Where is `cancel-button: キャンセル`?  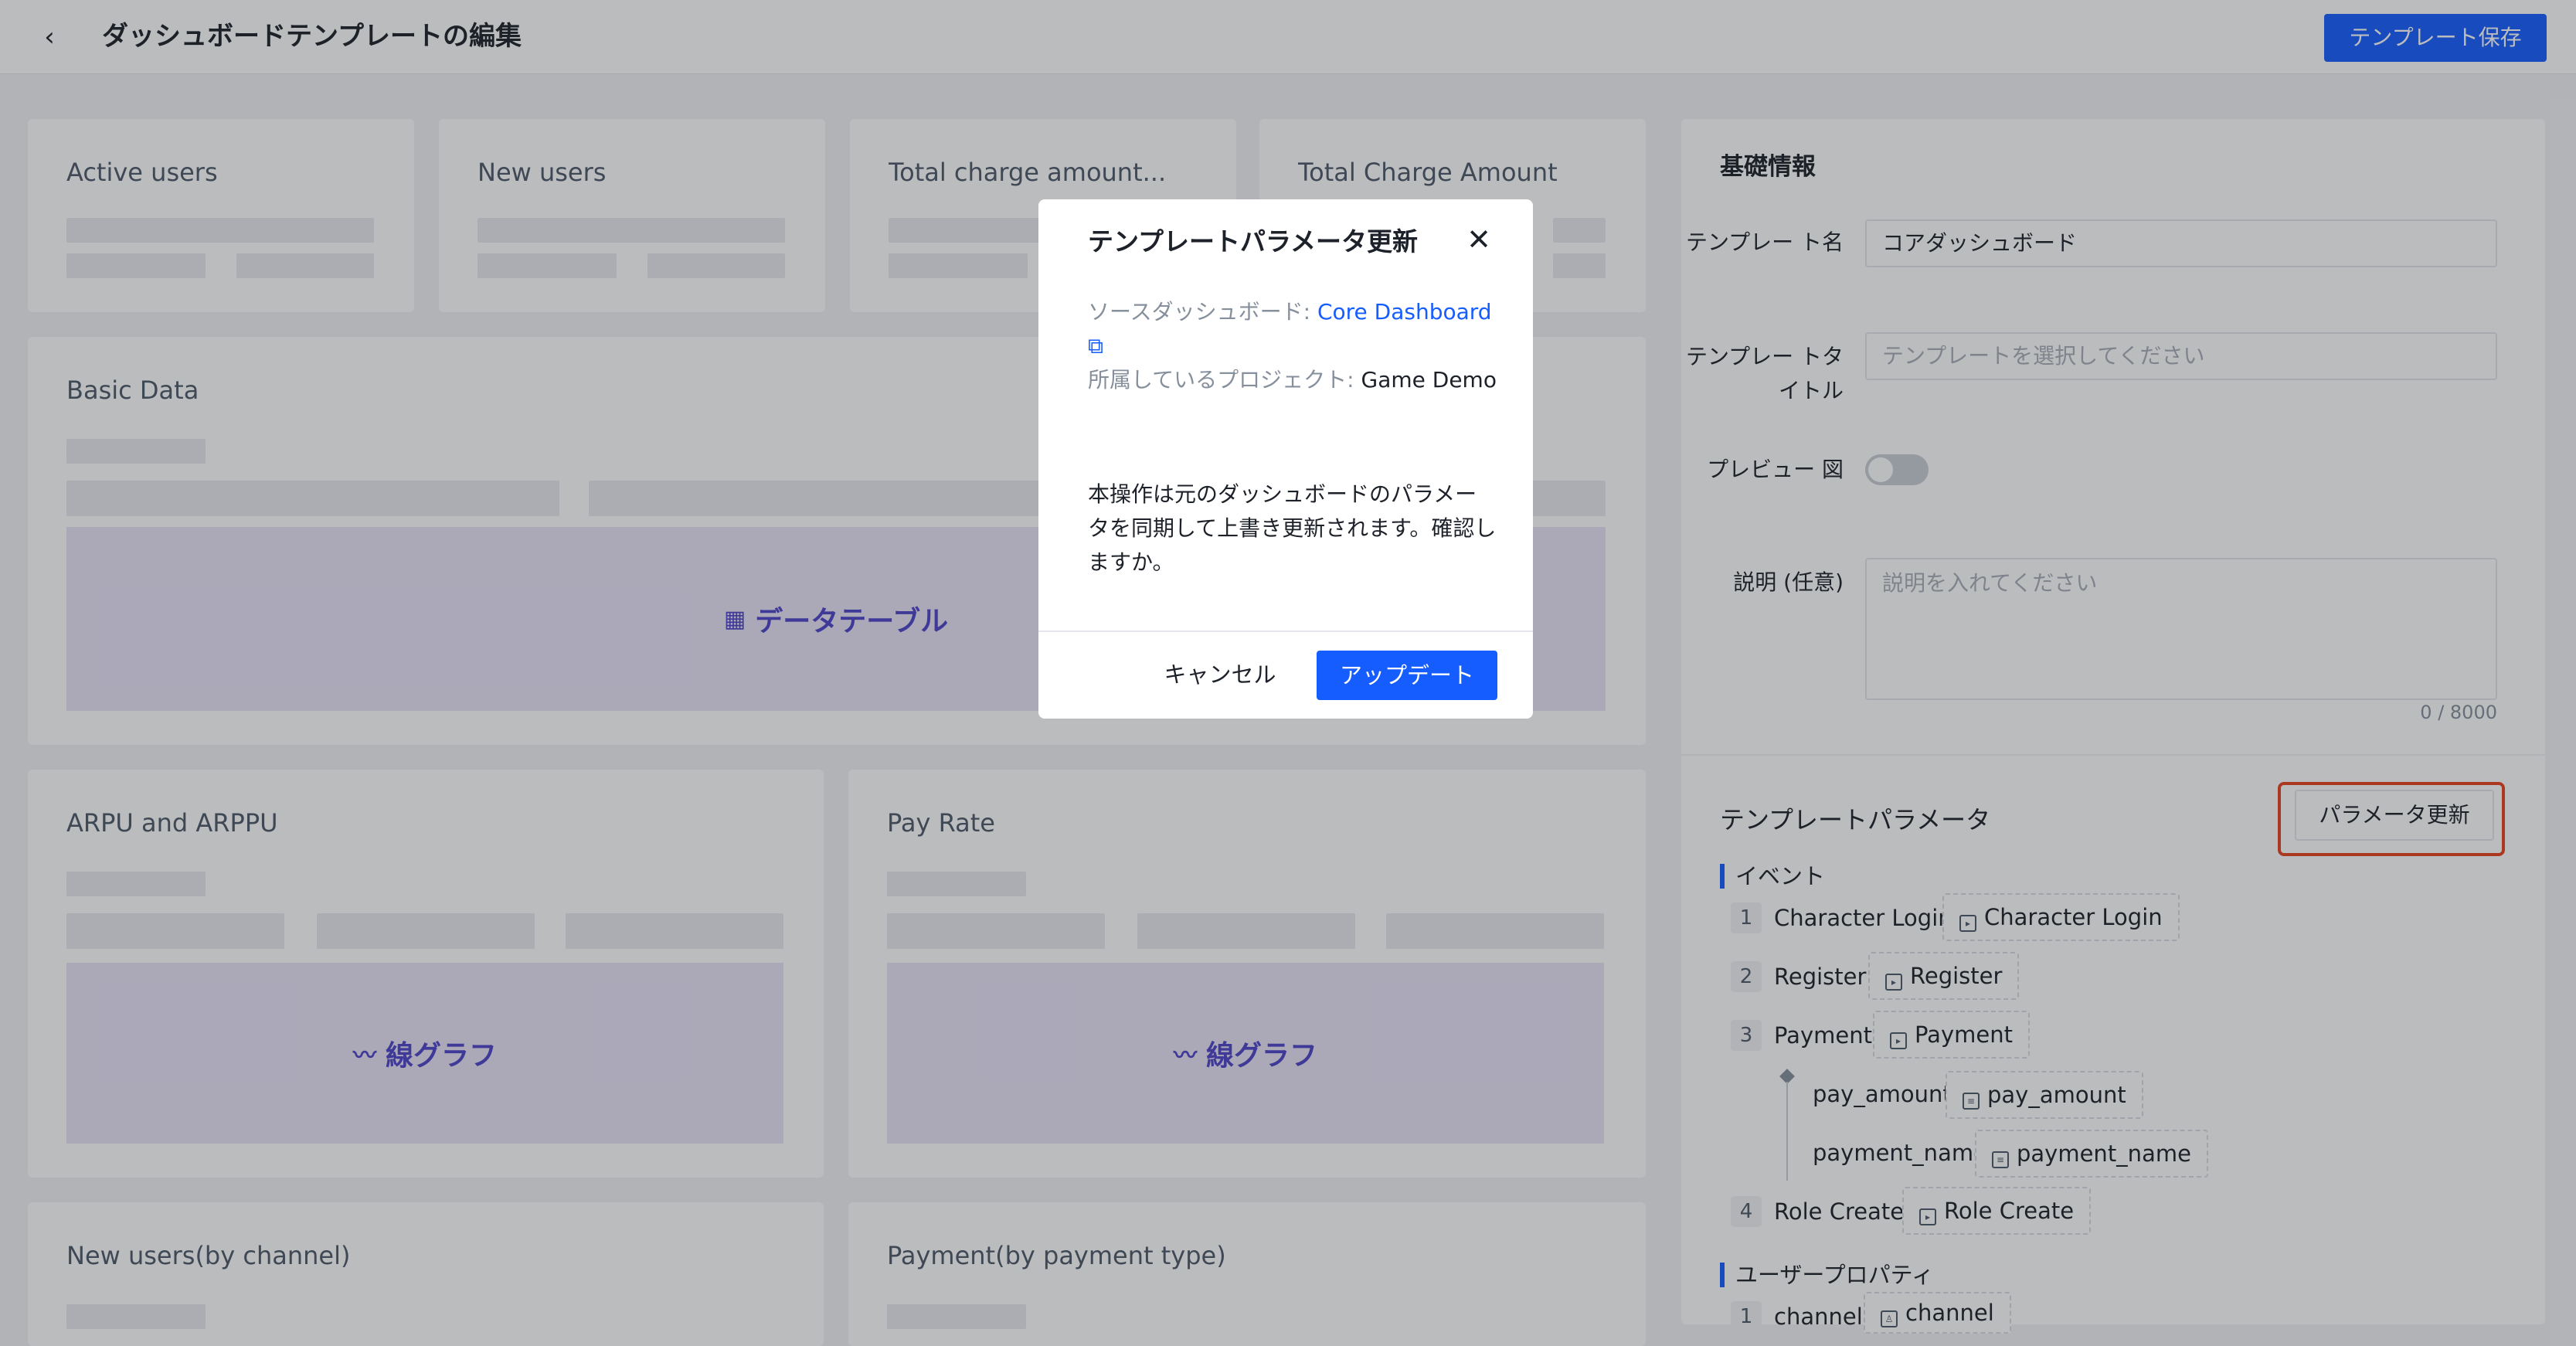
cancel-button: キャンセル is located at coordinates (1220, 674).